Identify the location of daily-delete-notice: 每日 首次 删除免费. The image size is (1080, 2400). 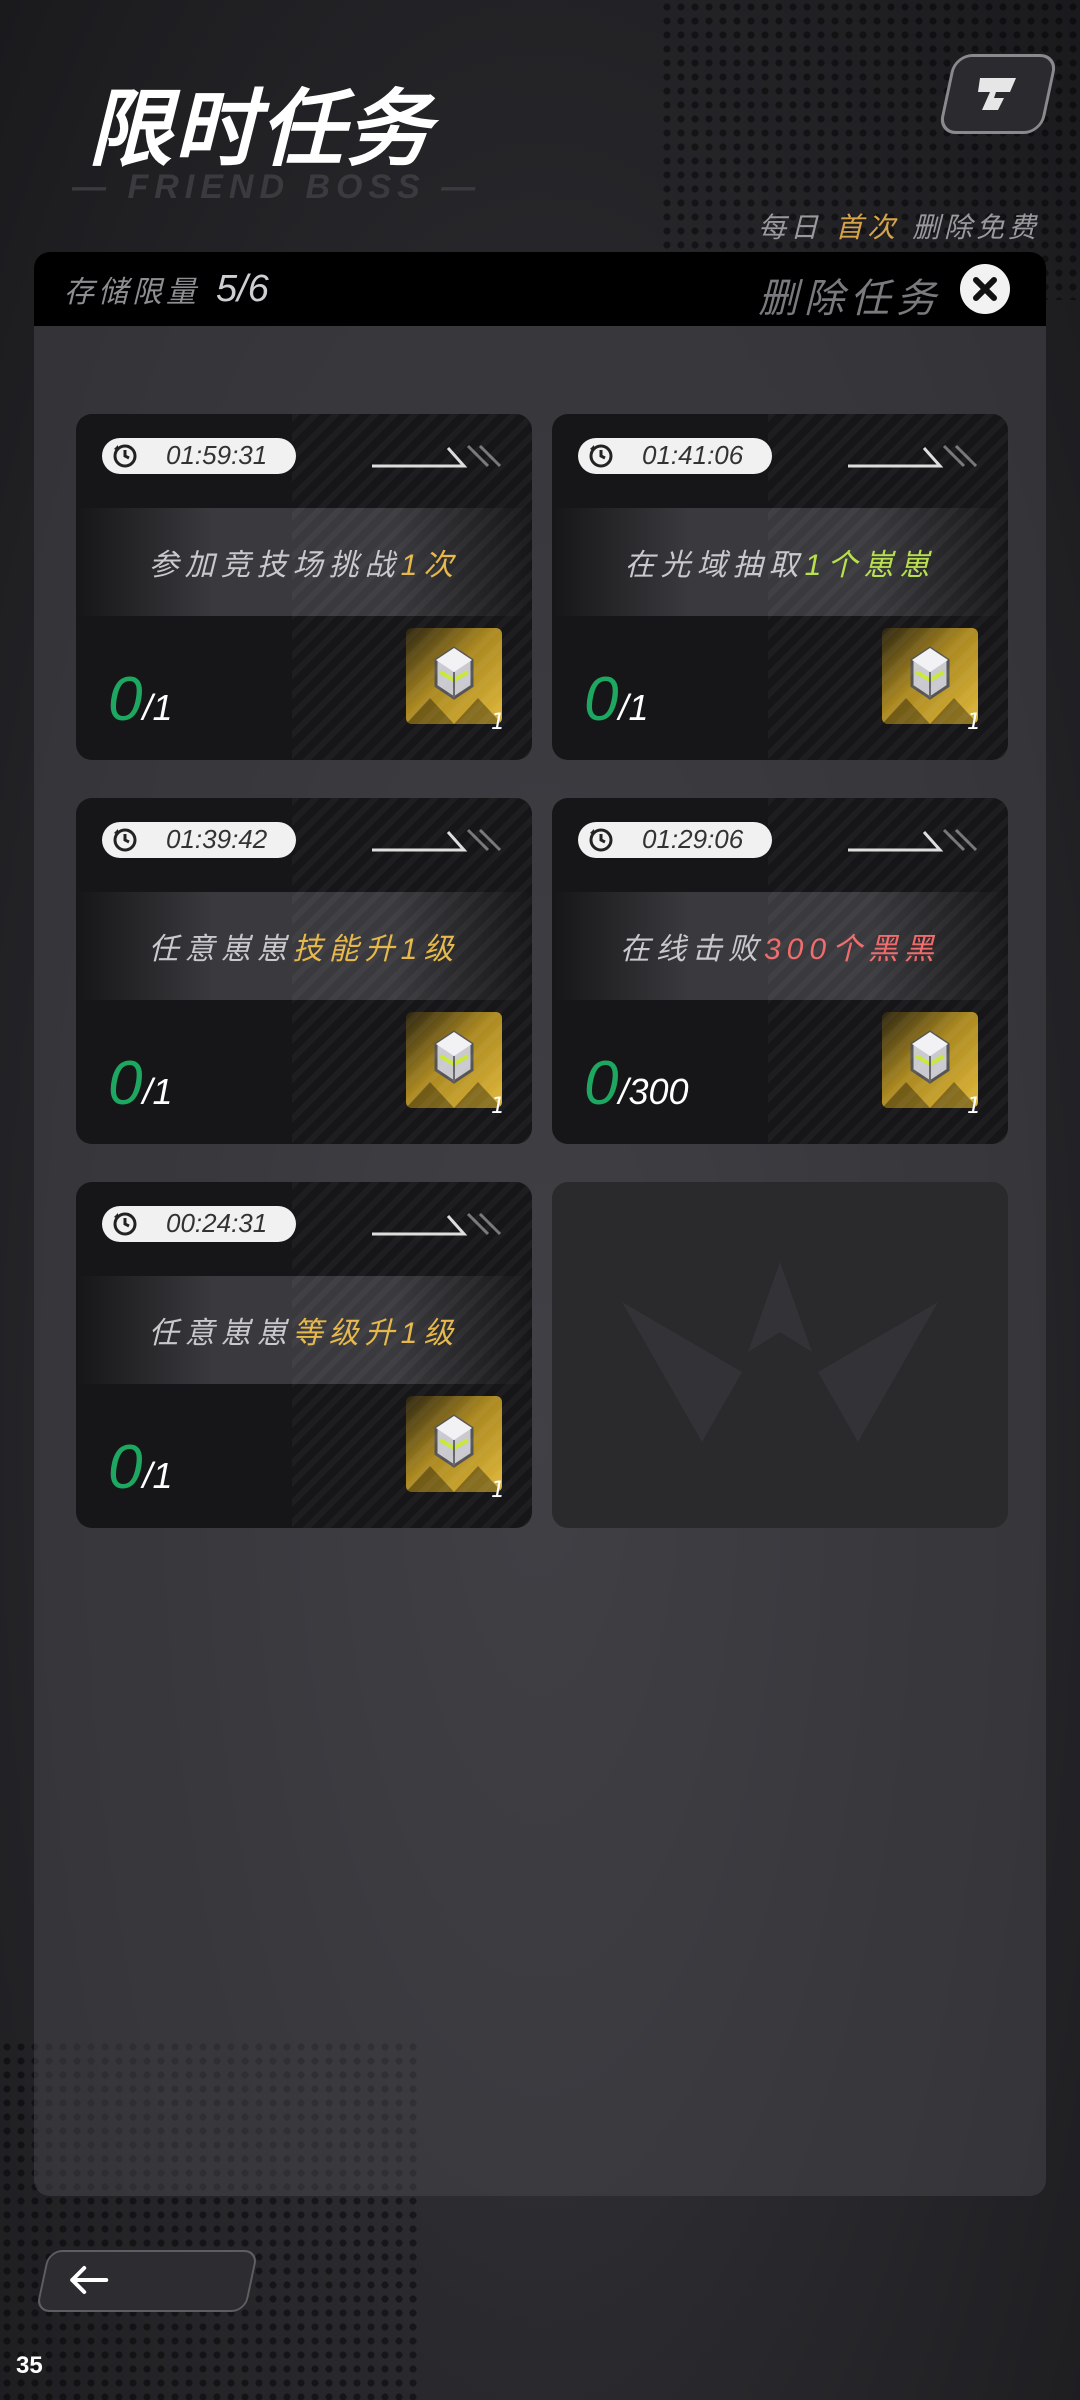
(899, 226).